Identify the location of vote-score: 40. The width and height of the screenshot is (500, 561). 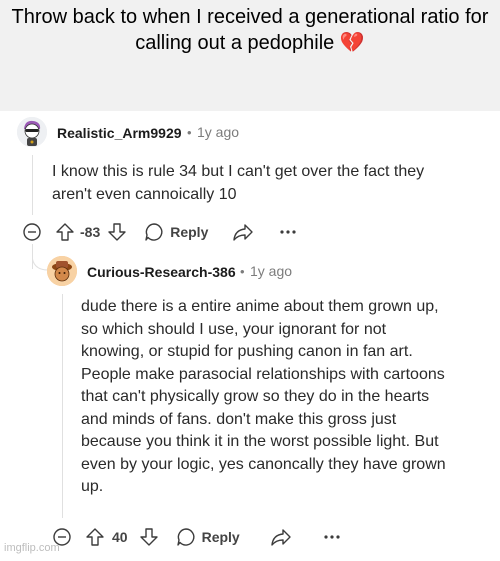
(120, 537).